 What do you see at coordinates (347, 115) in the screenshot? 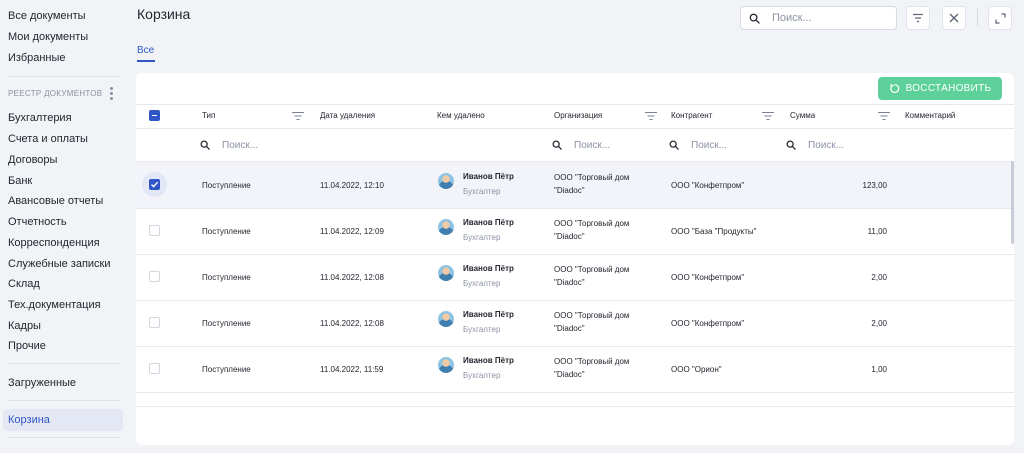
I see `column-header-deleted-at: Дата удаления` at bounding box center [347, 115].